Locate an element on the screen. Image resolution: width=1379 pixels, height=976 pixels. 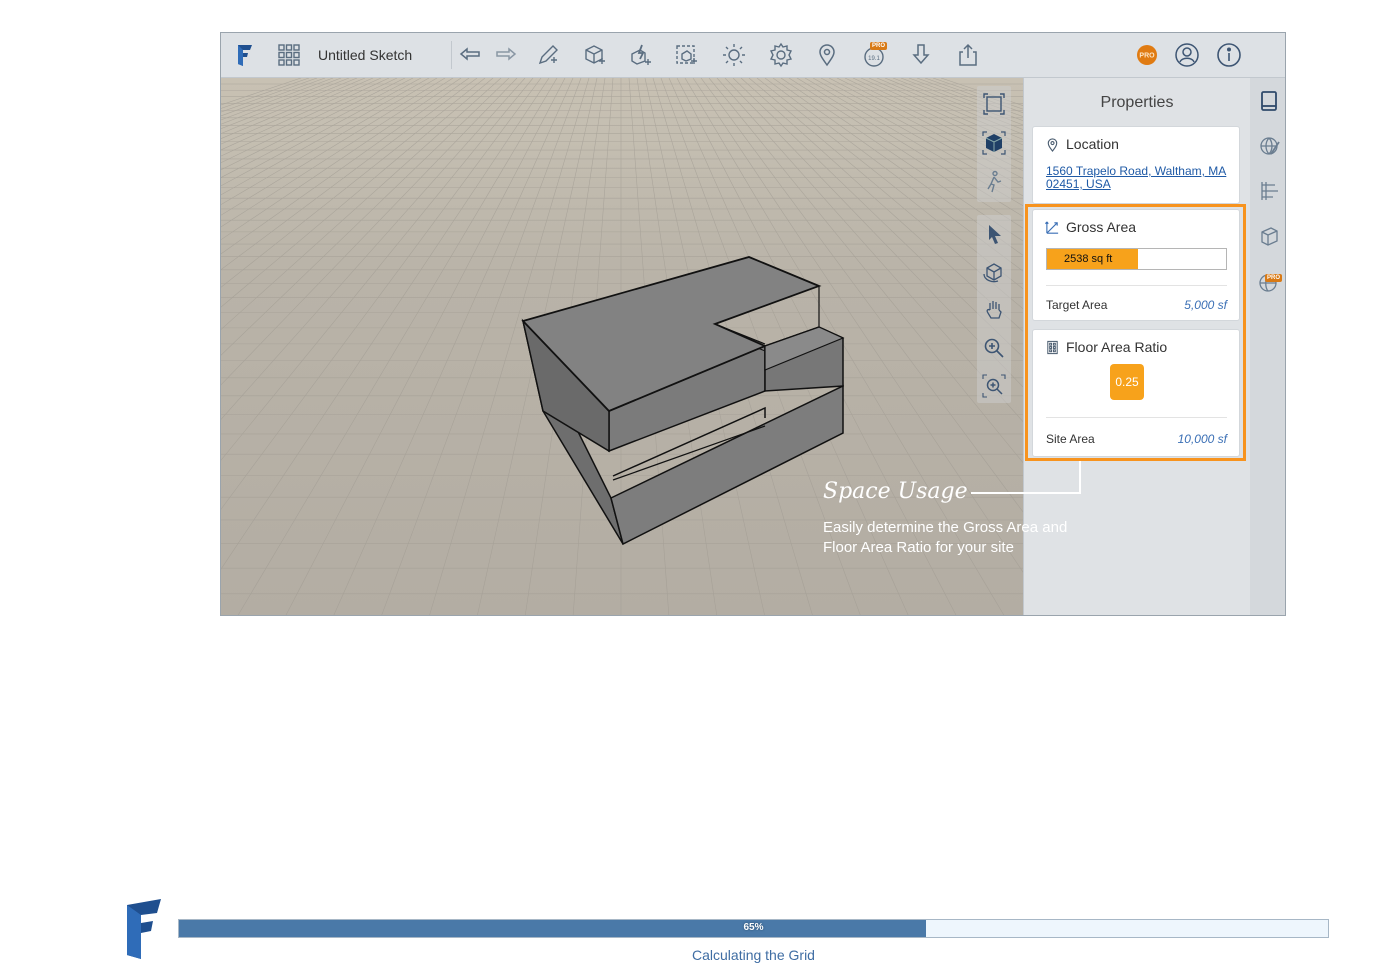
gross-area-label: Gross Area is located at coordinates (1101, 227).